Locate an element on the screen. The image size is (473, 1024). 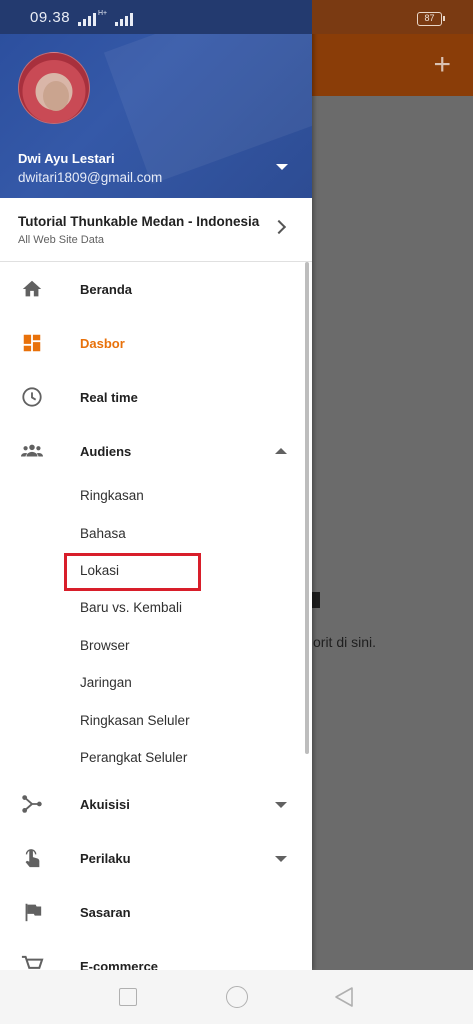
status-bar: 09.38 H+ 87 is located at coordinates (236, 17).